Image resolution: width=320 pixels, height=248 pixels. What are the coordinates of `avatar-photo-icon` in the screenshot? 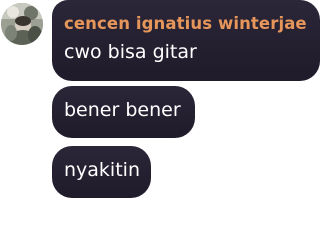 It's located at (22, 24).